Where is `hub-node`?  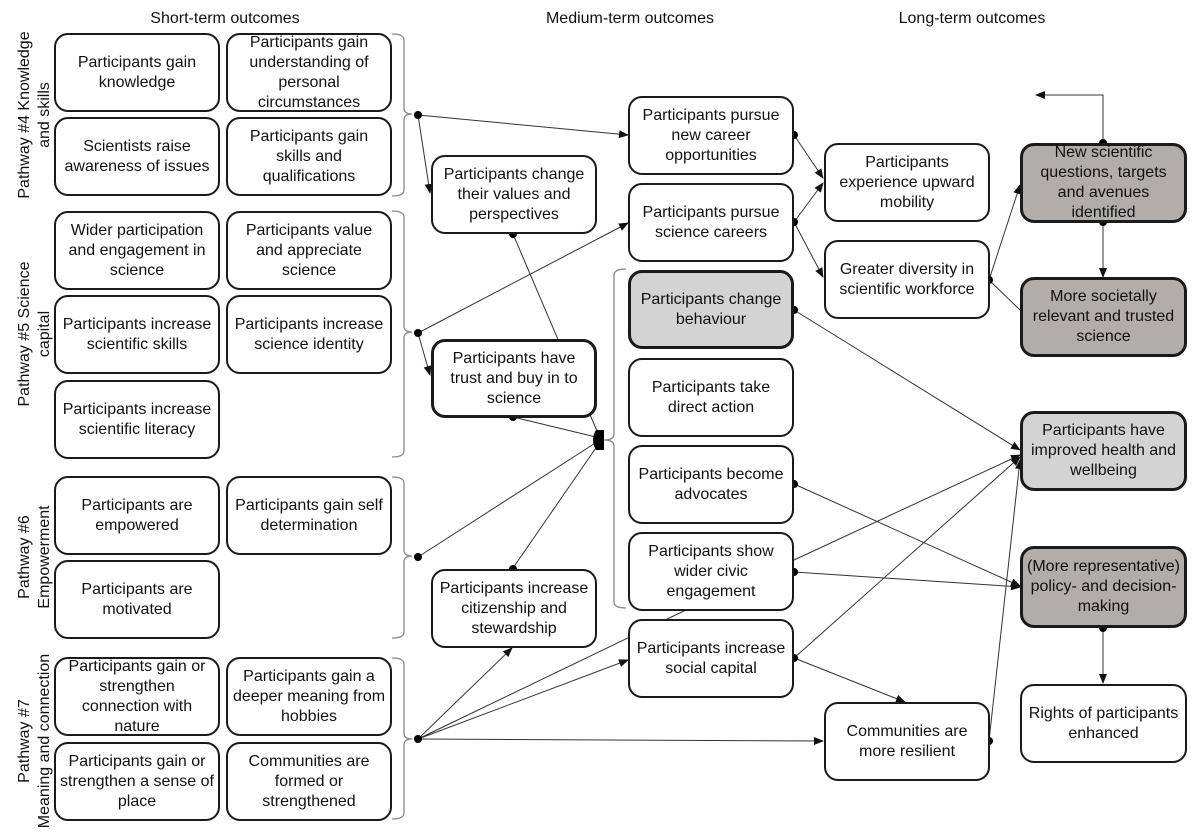
hub-node is located at coordinates (598, 440).